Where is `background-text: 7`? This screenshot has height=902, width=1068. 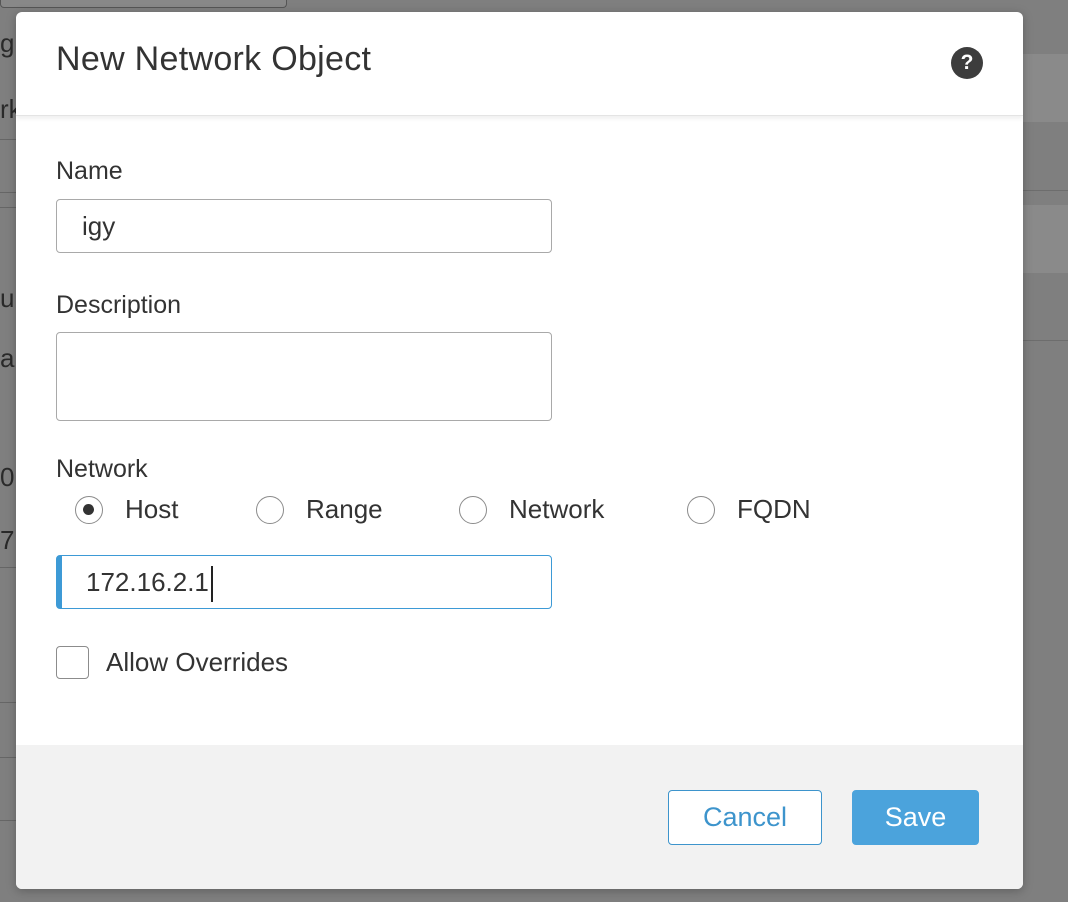
background-text: 7 is located at coordinates (7, 540).